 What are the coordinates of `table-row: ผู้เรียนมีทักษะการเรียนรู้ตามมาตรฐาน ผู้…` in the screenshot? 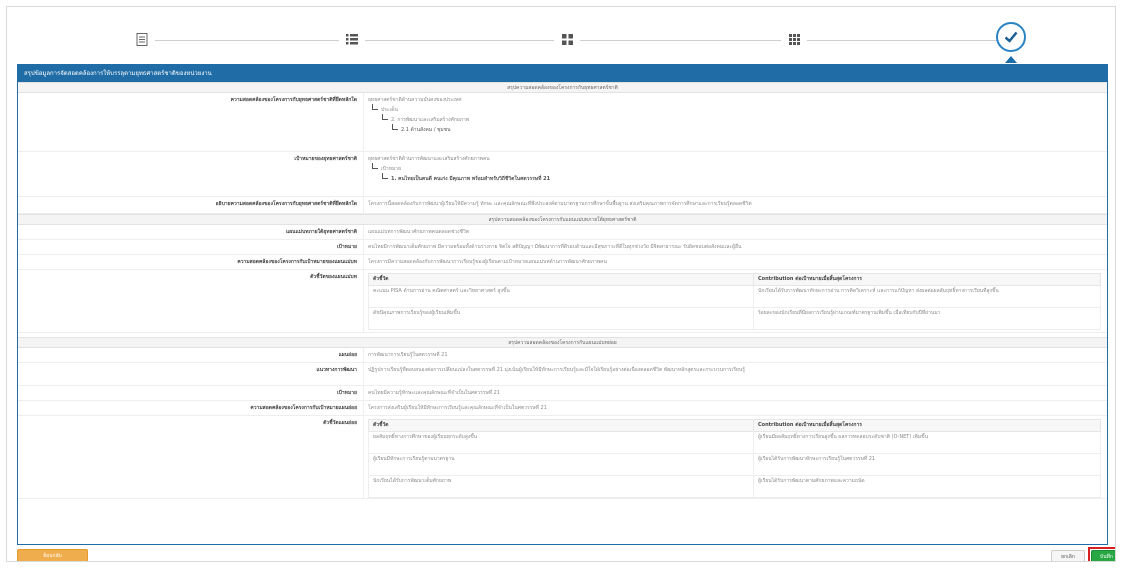 It's located at (734, 464).